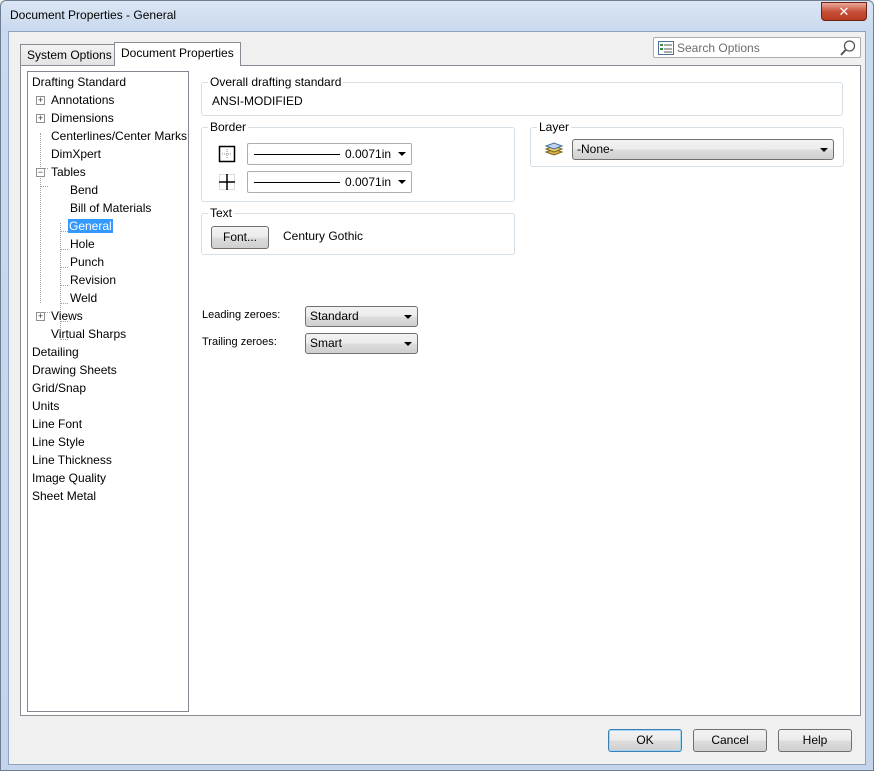 This screenshot has width=874, height=771. What do you see at coordinates (334, 316) in the screenshot?
I see `leading-zeroes-value: Standard` at bounding box center [334, 316].